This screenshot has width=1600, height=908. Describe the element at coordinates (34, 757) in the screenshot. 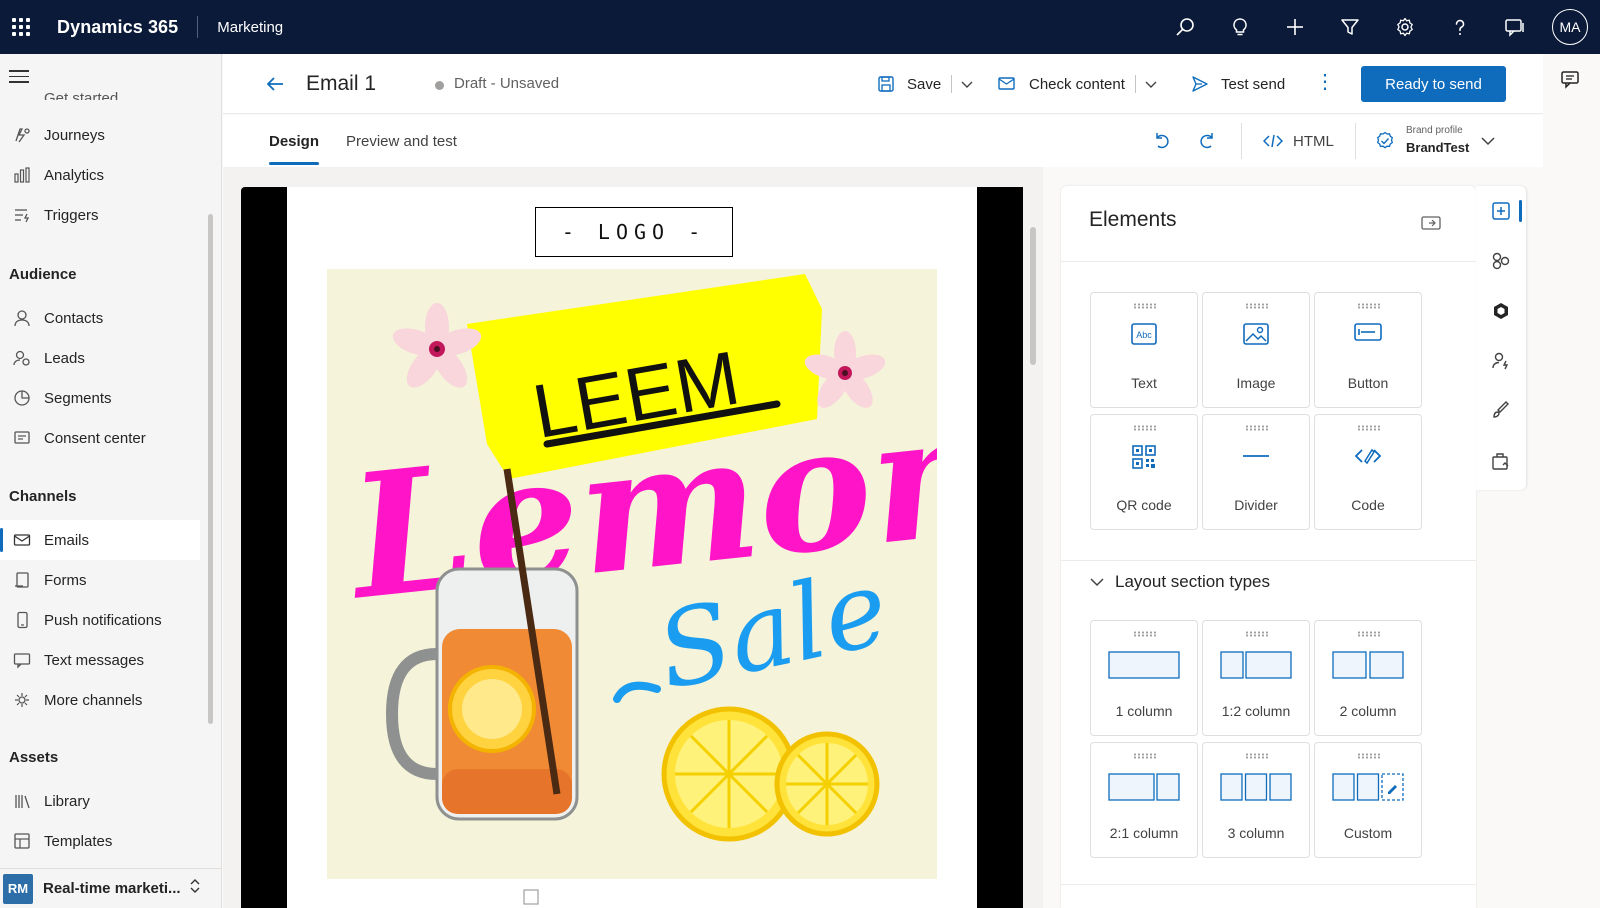

I see `nav-header-assets: Assets` at that location.